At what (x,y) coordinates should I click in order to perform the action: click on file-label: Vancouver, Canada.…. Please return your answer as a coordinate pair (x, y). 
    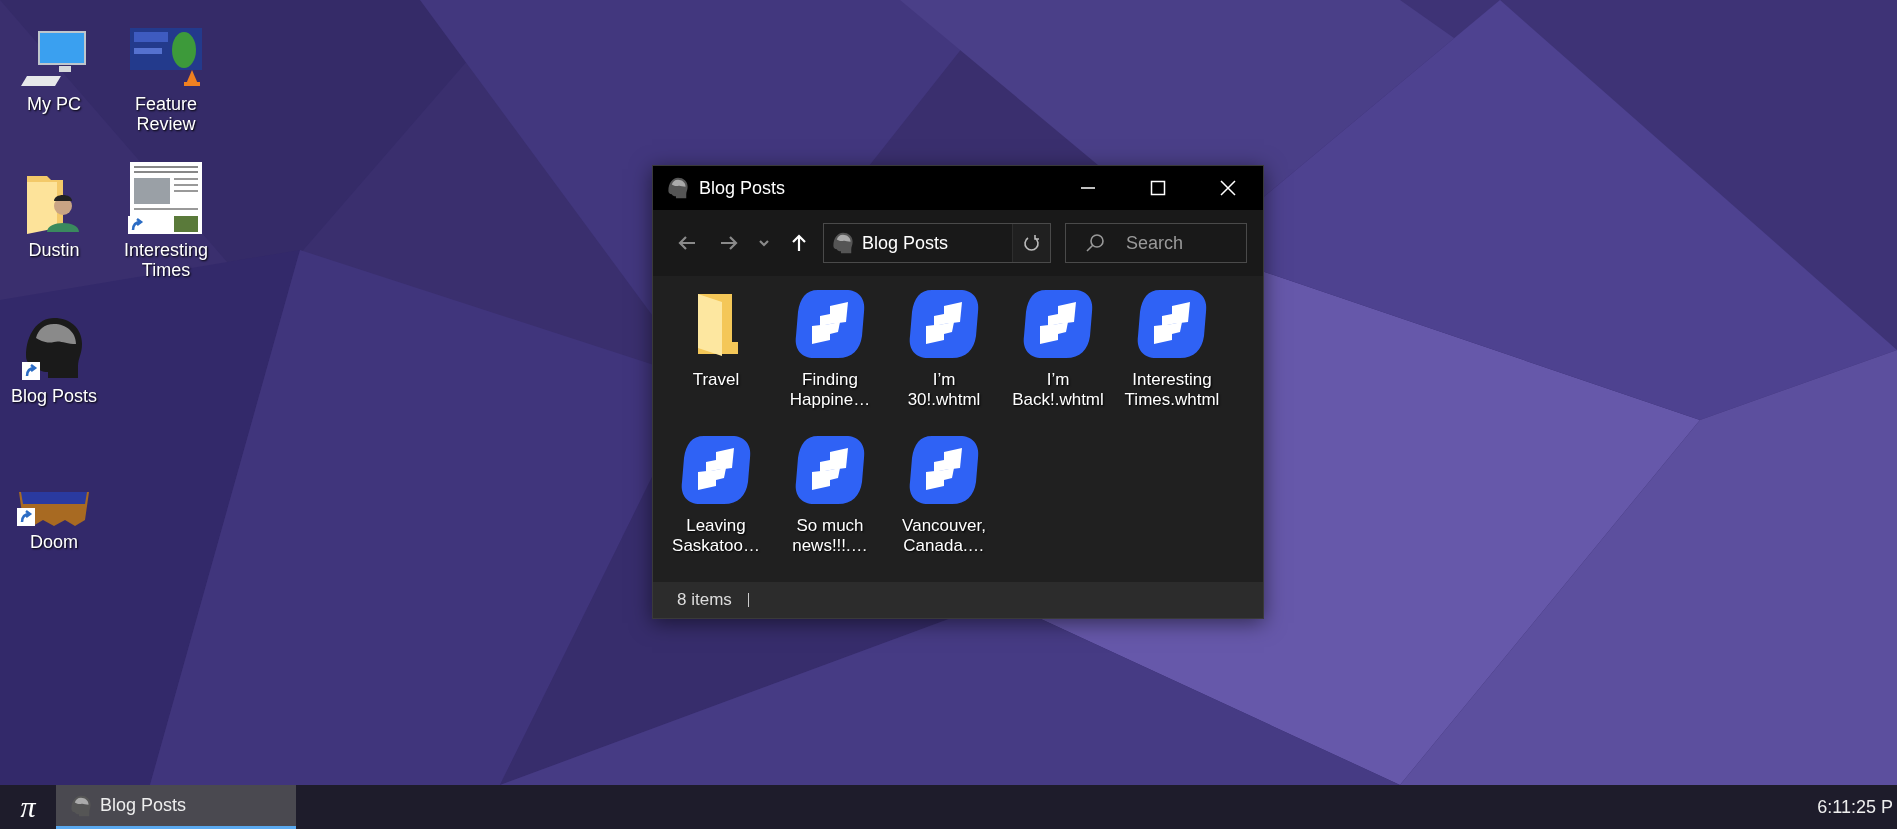
    Looking at the image, I should click on (944, 536).